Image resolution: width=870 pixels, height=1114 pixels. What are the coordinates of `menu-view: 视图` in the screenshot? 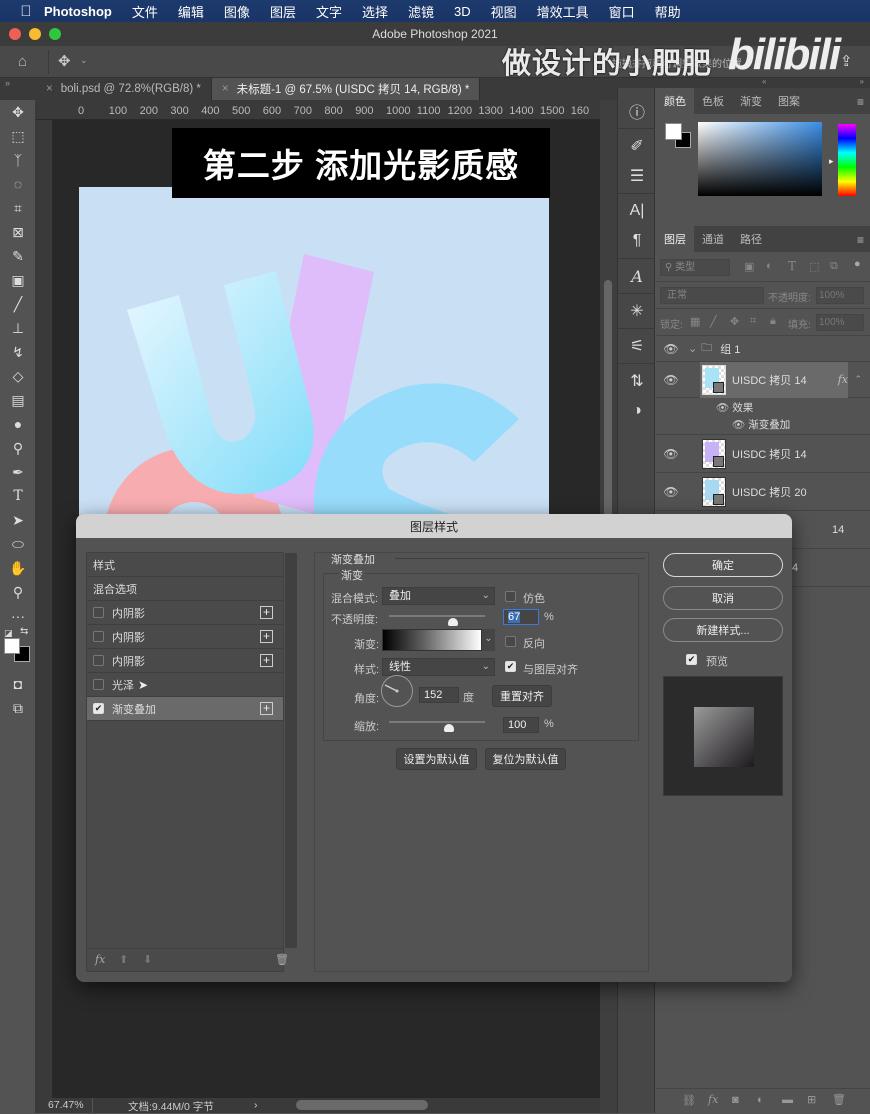 It's located at (504, 11).